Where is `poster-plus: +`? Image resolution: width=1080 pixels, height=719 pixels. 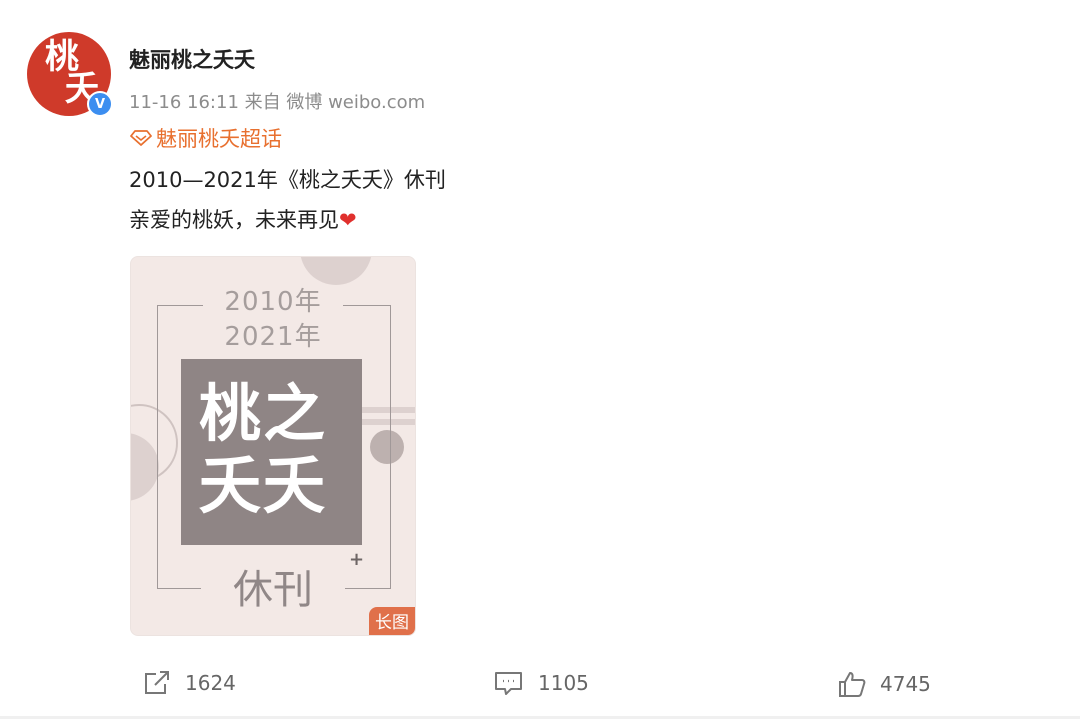 poster-plus: + is located at coordinates (357, 559).